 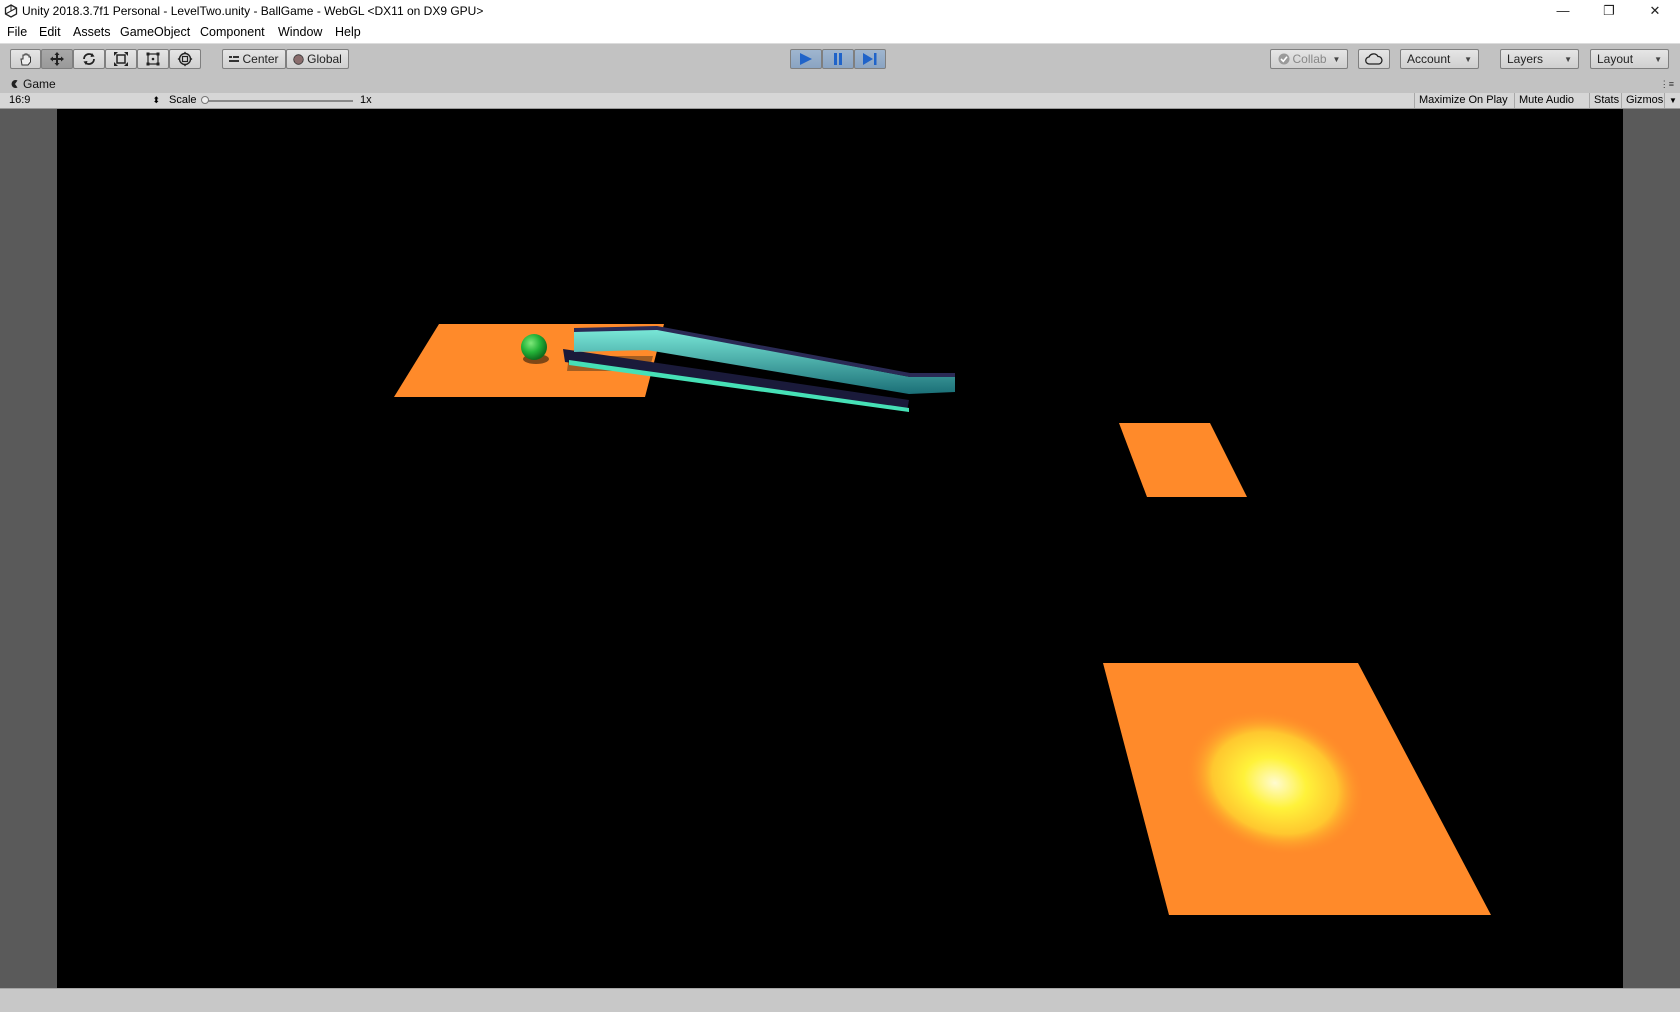 I want to click on scale-tool-button, so click(x=121, y=59).